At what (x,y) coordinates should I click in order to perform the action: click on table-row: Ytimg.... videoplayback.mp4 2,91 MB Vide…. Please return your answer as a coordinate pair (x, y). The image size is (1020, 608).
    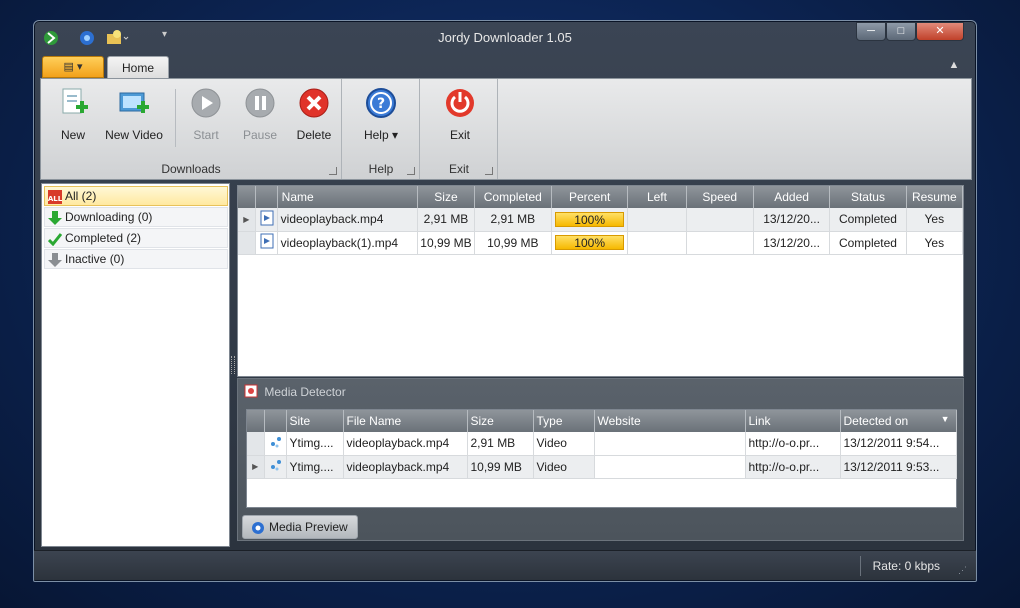
    Looking at the image, I should click on (602, 444).